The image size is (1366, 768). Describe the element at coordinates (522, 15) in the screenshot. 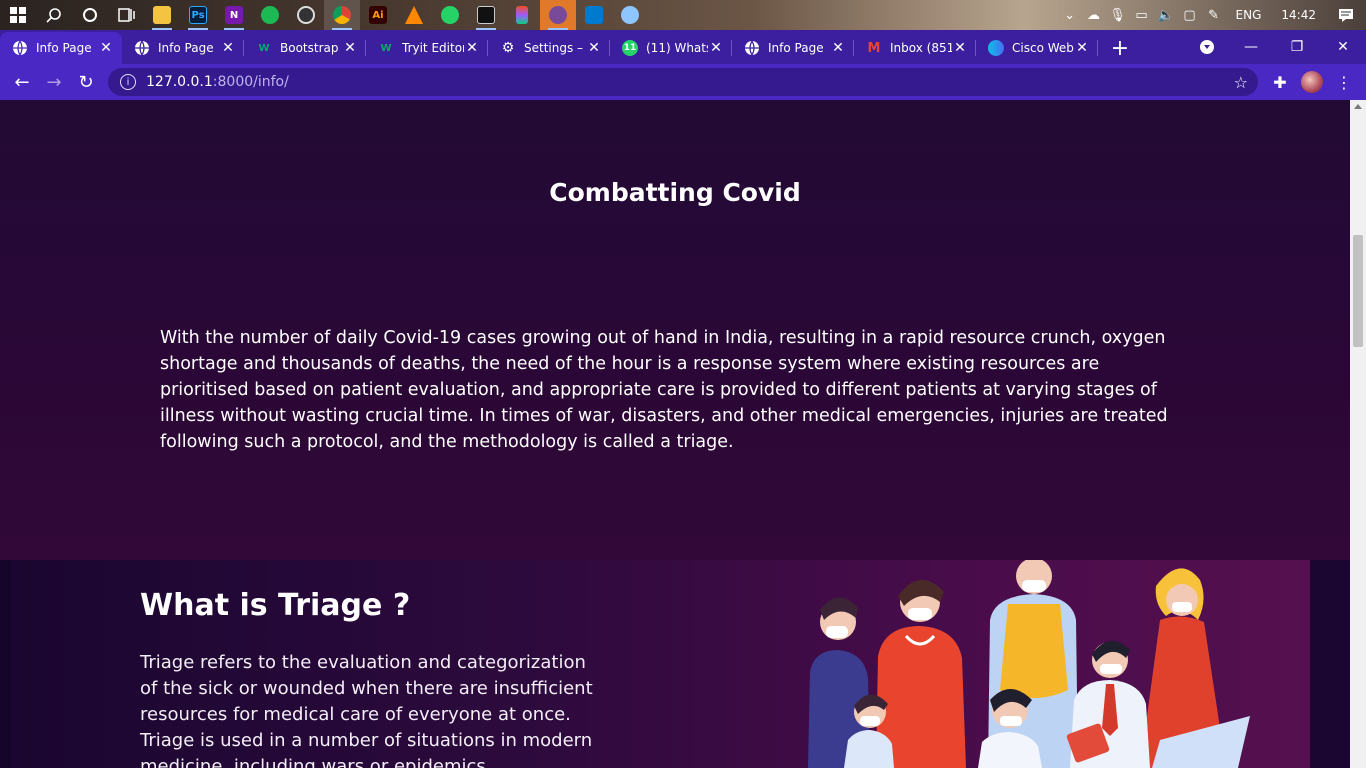

I see `figma-icon` at that location.